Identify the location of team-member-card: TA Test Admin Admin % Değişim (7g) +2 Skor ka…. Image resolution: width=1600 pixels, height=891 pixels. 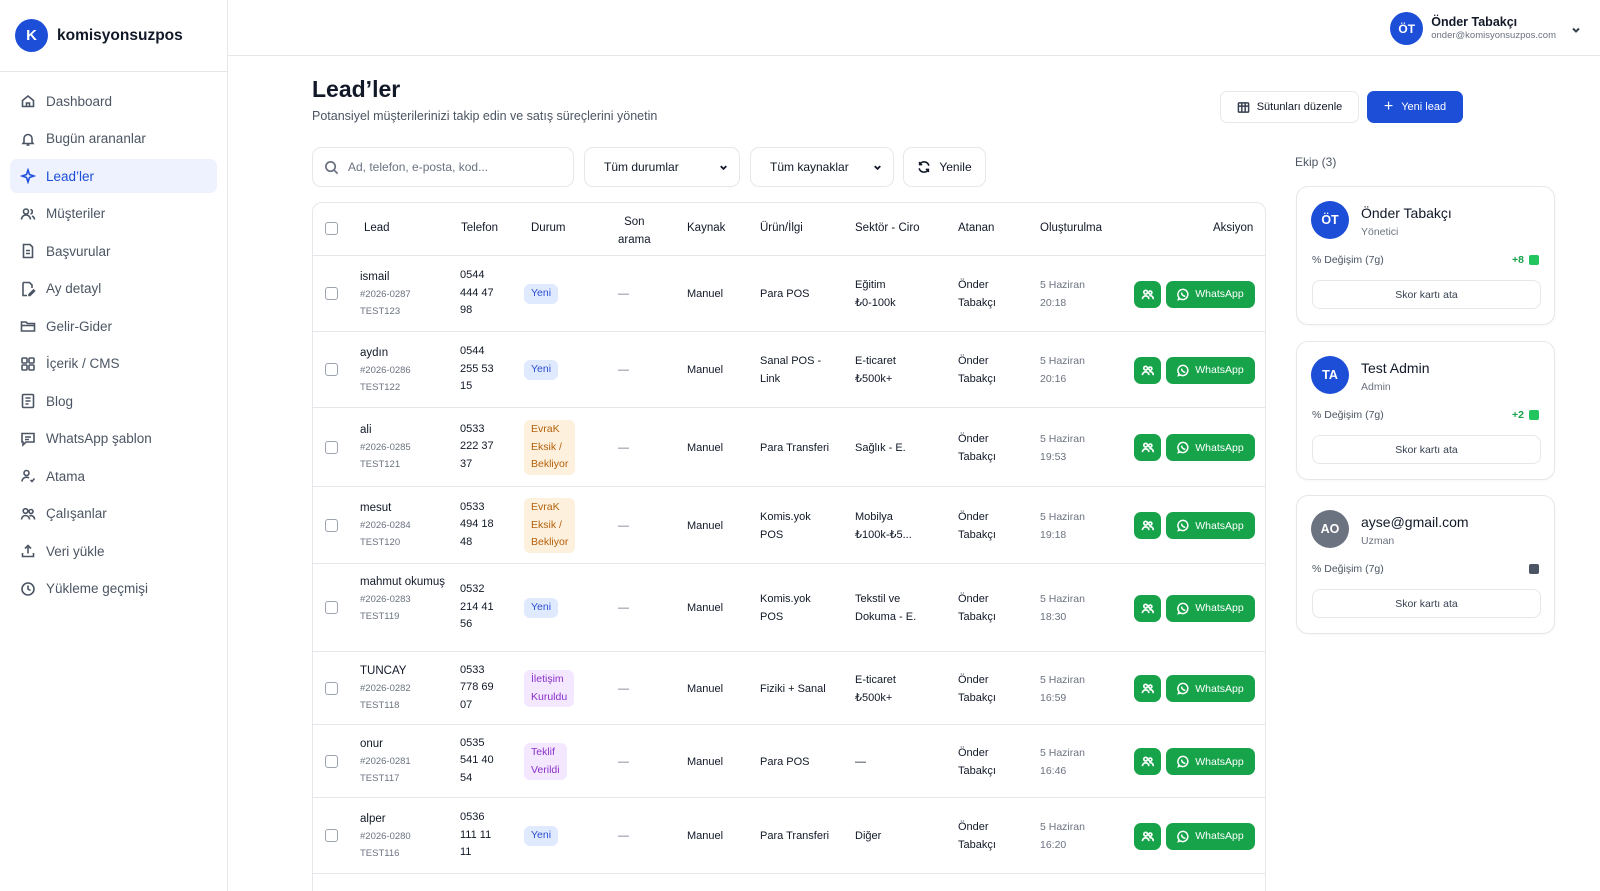
(1425, 410).